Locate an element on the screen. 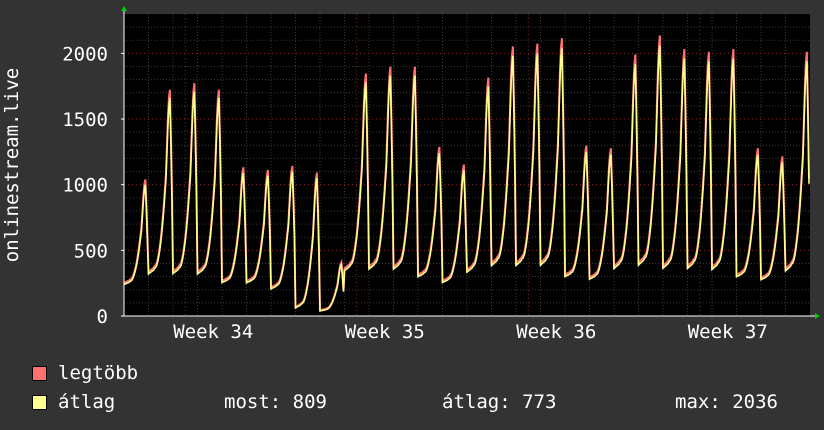 The width and height of the screenshot is (824, 430). legend-avg-label: átlag is located at coordinates (87, 402).